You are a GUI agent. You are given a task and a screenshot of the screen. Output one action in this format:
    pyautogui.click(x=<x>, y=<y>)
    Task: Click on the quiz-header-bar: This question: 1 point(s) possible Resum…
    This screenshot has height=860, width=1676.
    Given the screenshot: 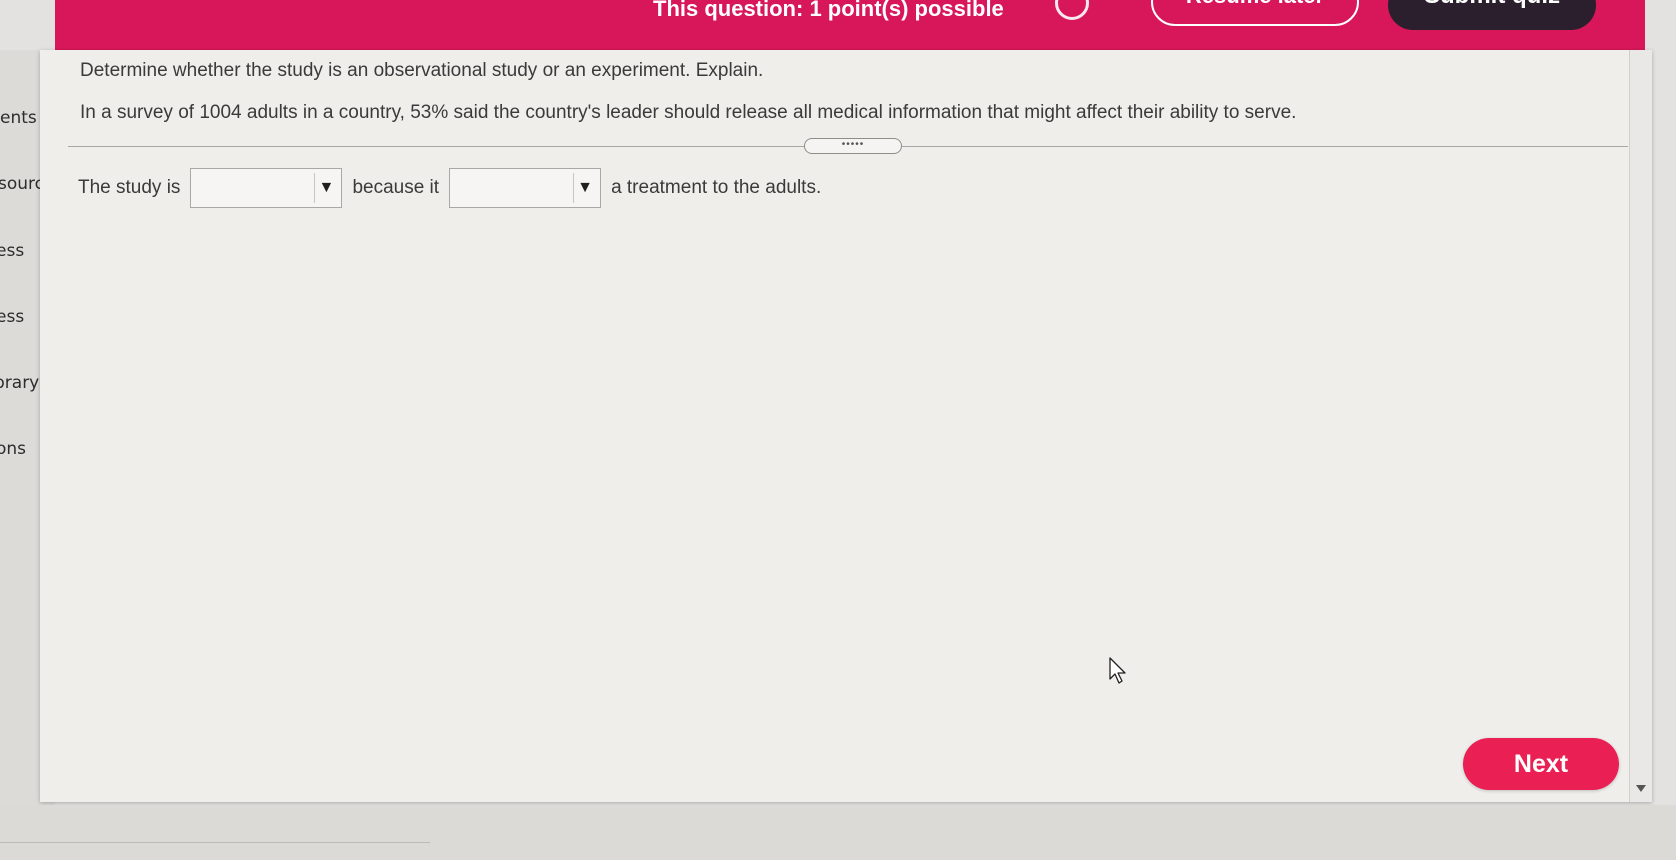 What is the action you would take?
    pyautogui.click(x=850, y=27)
    